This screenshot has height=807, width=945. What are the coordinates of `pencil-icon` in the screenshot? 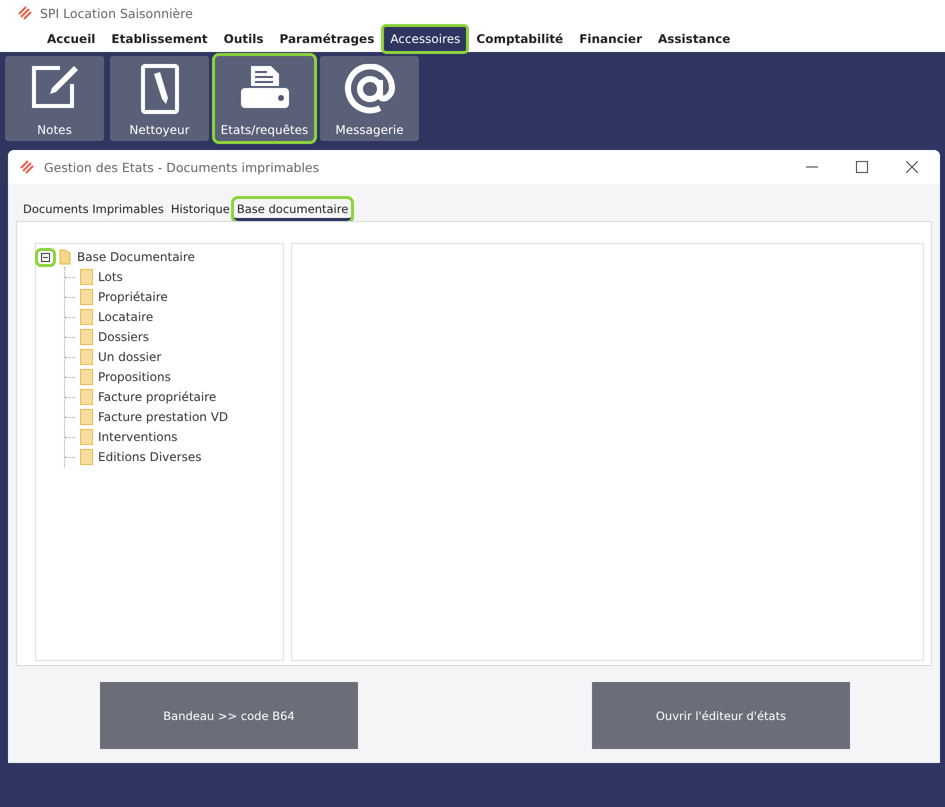 It's located at (160, 89).